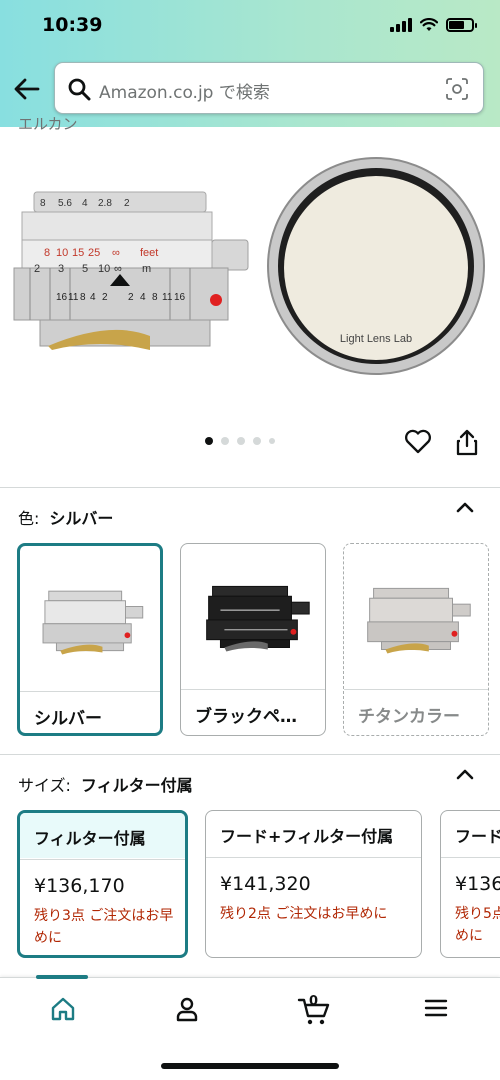  What do you see at coordinates (477, 884) in the screenshot?
I see `size-option-price: ¥136` at bounding box center [477, 884].